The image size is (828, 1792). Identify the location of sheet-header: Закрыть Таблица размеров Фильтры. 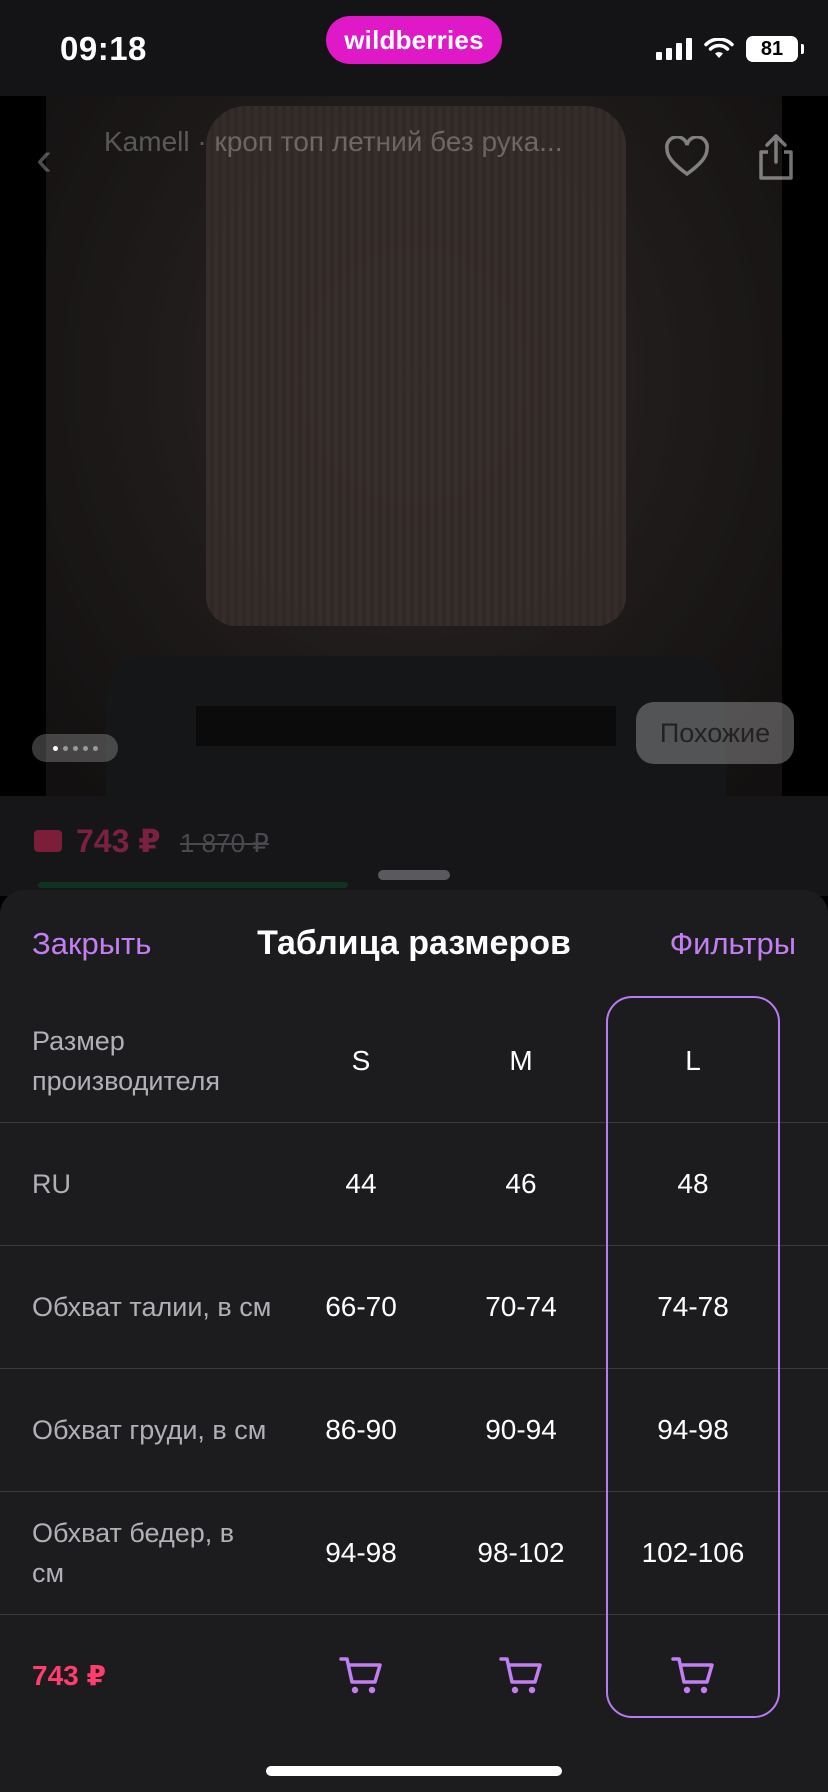
(414, 945).